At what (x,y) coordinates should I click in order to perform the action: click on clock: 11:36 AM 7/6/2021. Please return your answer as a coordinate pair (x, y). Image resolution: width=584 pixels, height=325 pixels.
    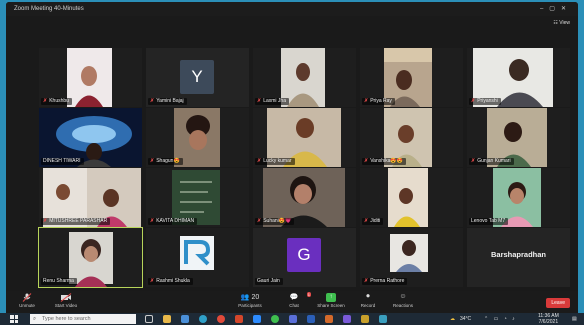
    Looking at the image, I should click on (548, 319).